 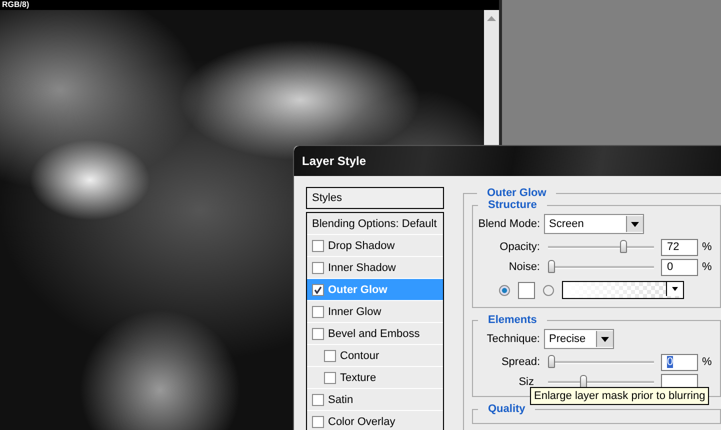 I want to click on section-title: Structure, so click(x=512, y=205).